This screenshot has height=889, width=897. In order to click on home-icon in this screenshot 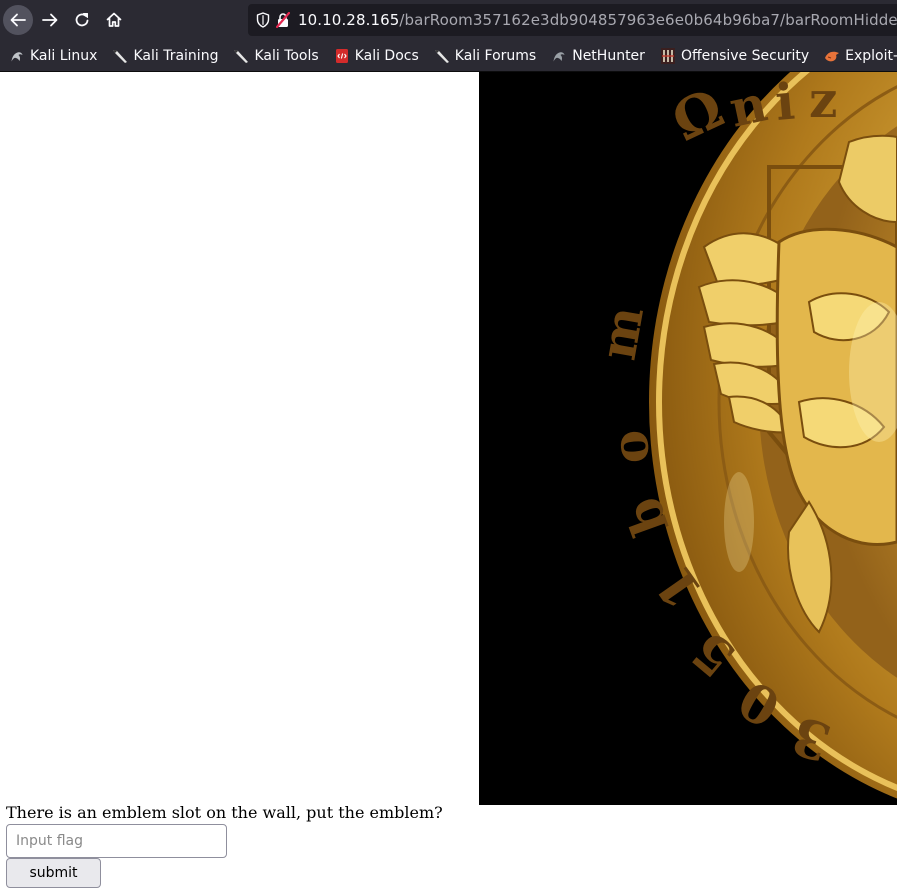, I will do `click(114, 19)`.